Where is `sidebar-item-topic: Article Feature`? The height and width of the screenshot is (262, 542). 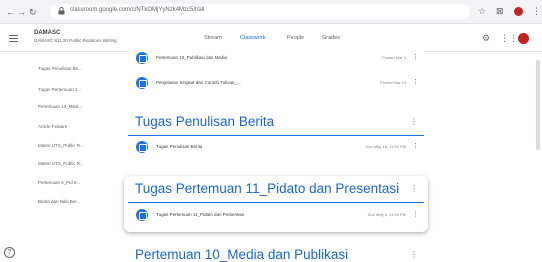 sidebar-item-topic: Article Feature is located at coordinates (52, 126).